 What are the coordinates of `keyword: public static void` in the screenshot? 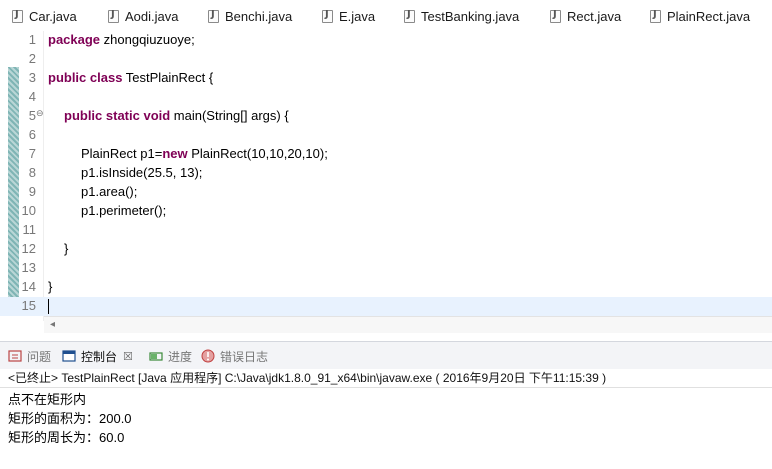 It's located at (117, 115).